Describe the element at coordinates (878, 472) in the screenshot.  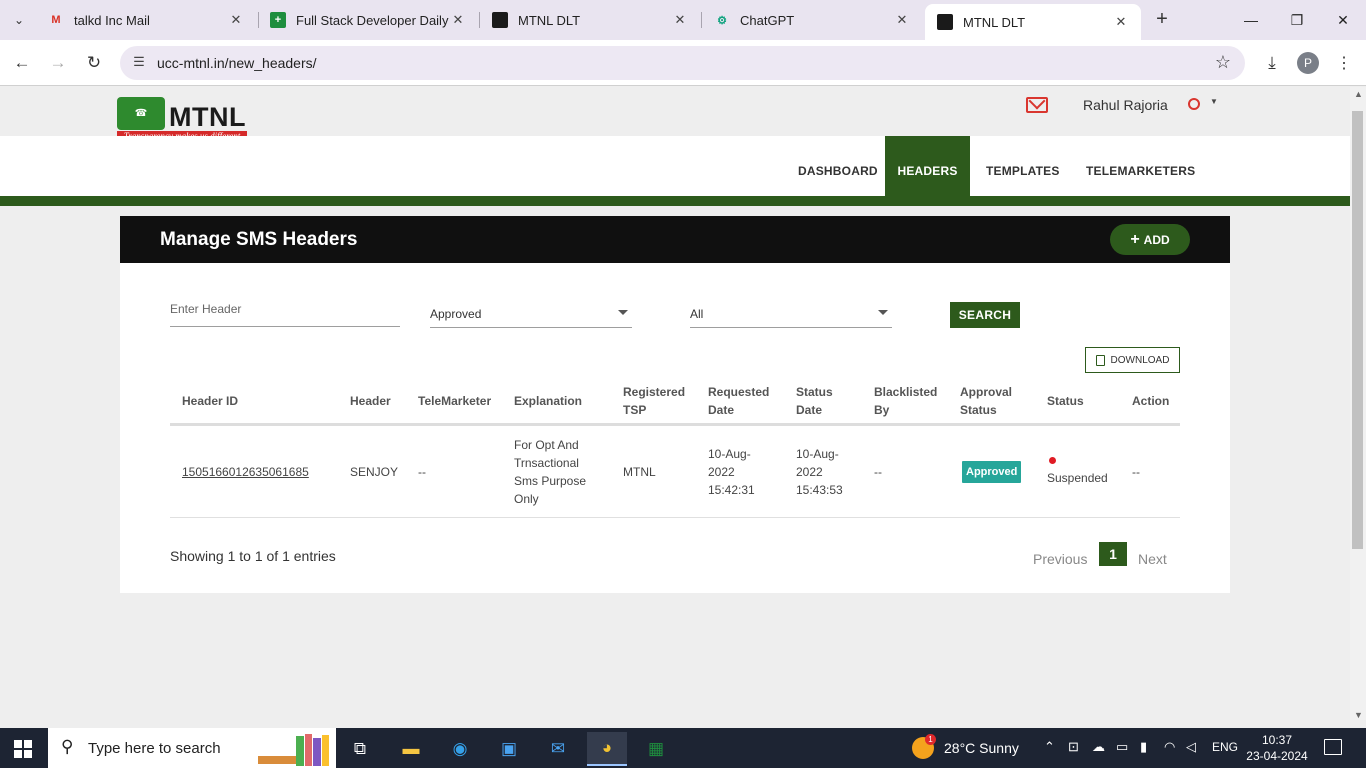
I see `blacklisted-by-cell: --` at that location.